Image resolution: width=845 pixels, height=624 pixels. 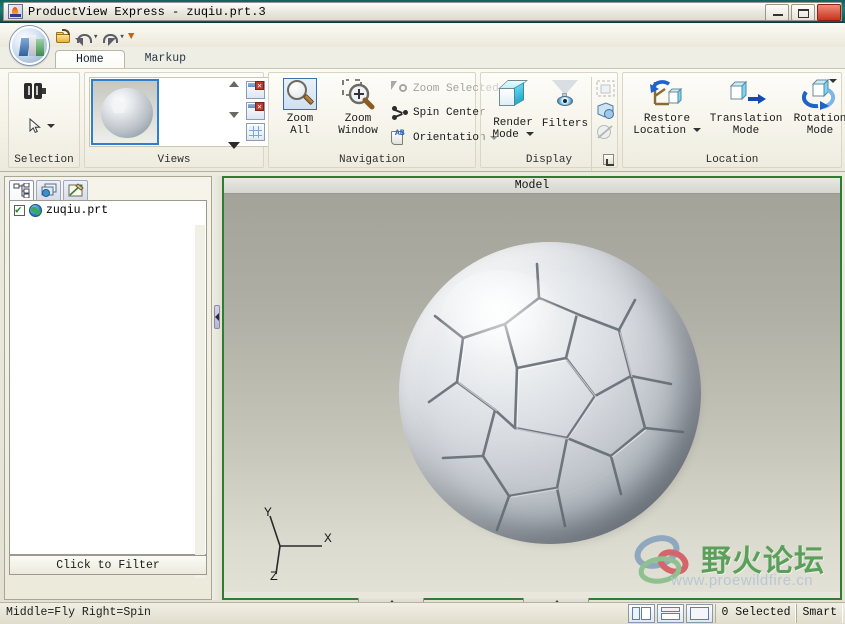 I want to click on splitter-collapse-handle, so click(x=217, y=317).